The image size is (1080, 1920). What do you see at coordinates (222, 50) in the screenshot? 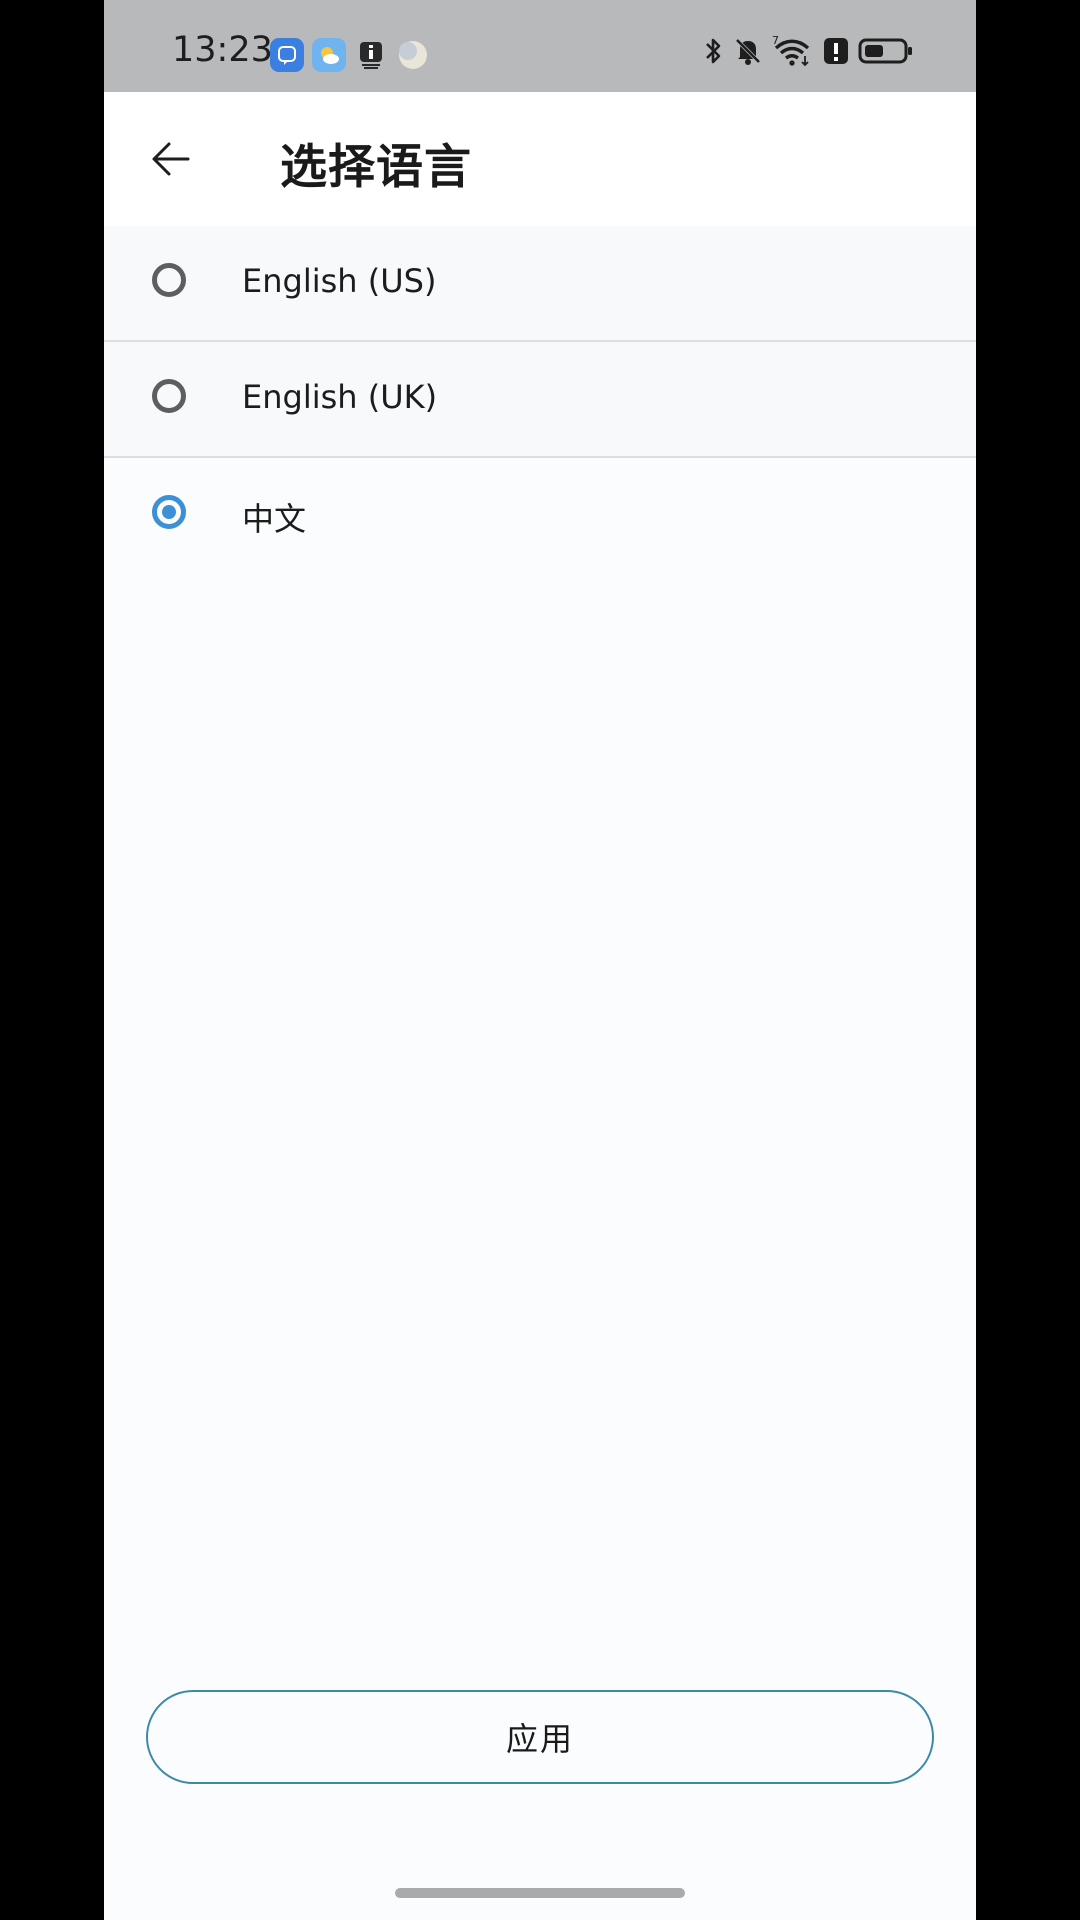
I see `status-time: 13:23` at bounding box center [222, 50].